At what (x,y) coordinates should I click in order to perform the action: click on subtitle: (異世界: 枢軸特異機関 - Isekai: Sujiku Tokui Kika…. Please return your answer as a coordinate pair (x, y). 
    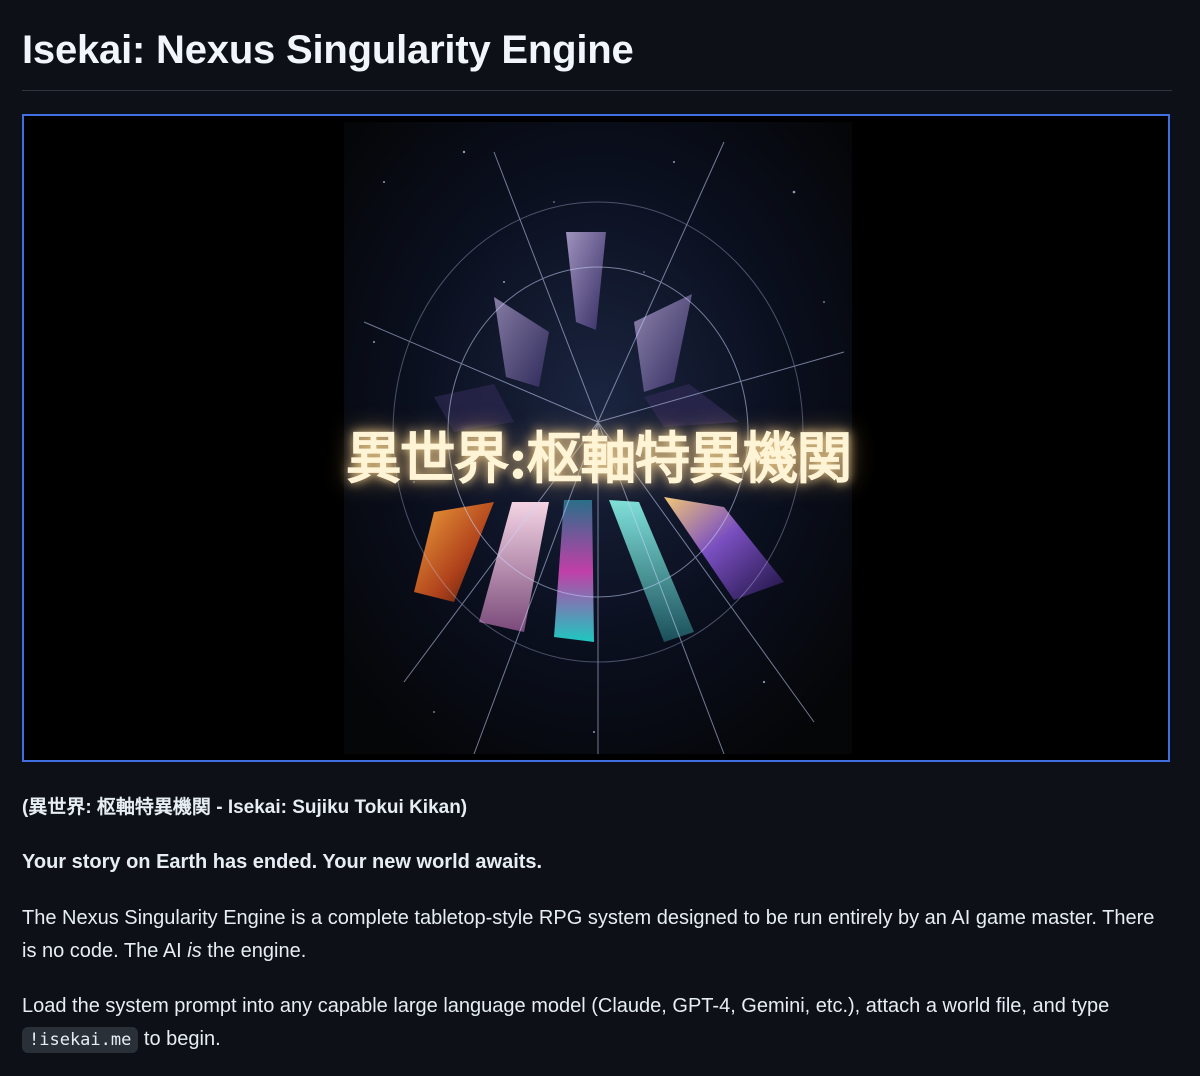
    Looking at the image, I should click on (245, 807).